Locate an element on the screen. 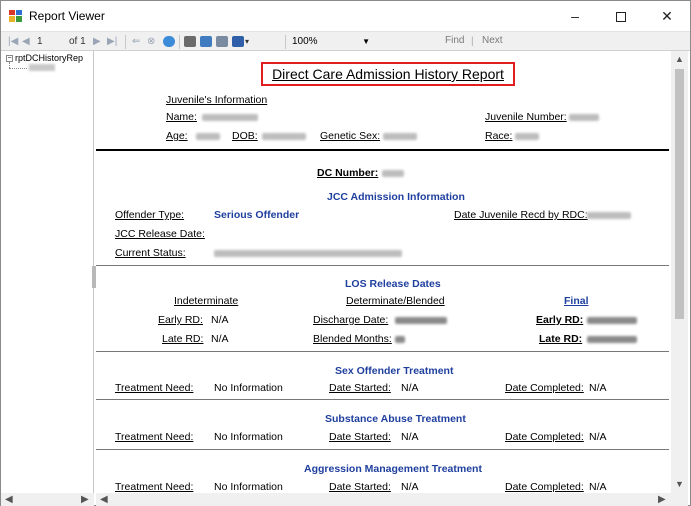  print-icon is located at coordinates (190, 41).